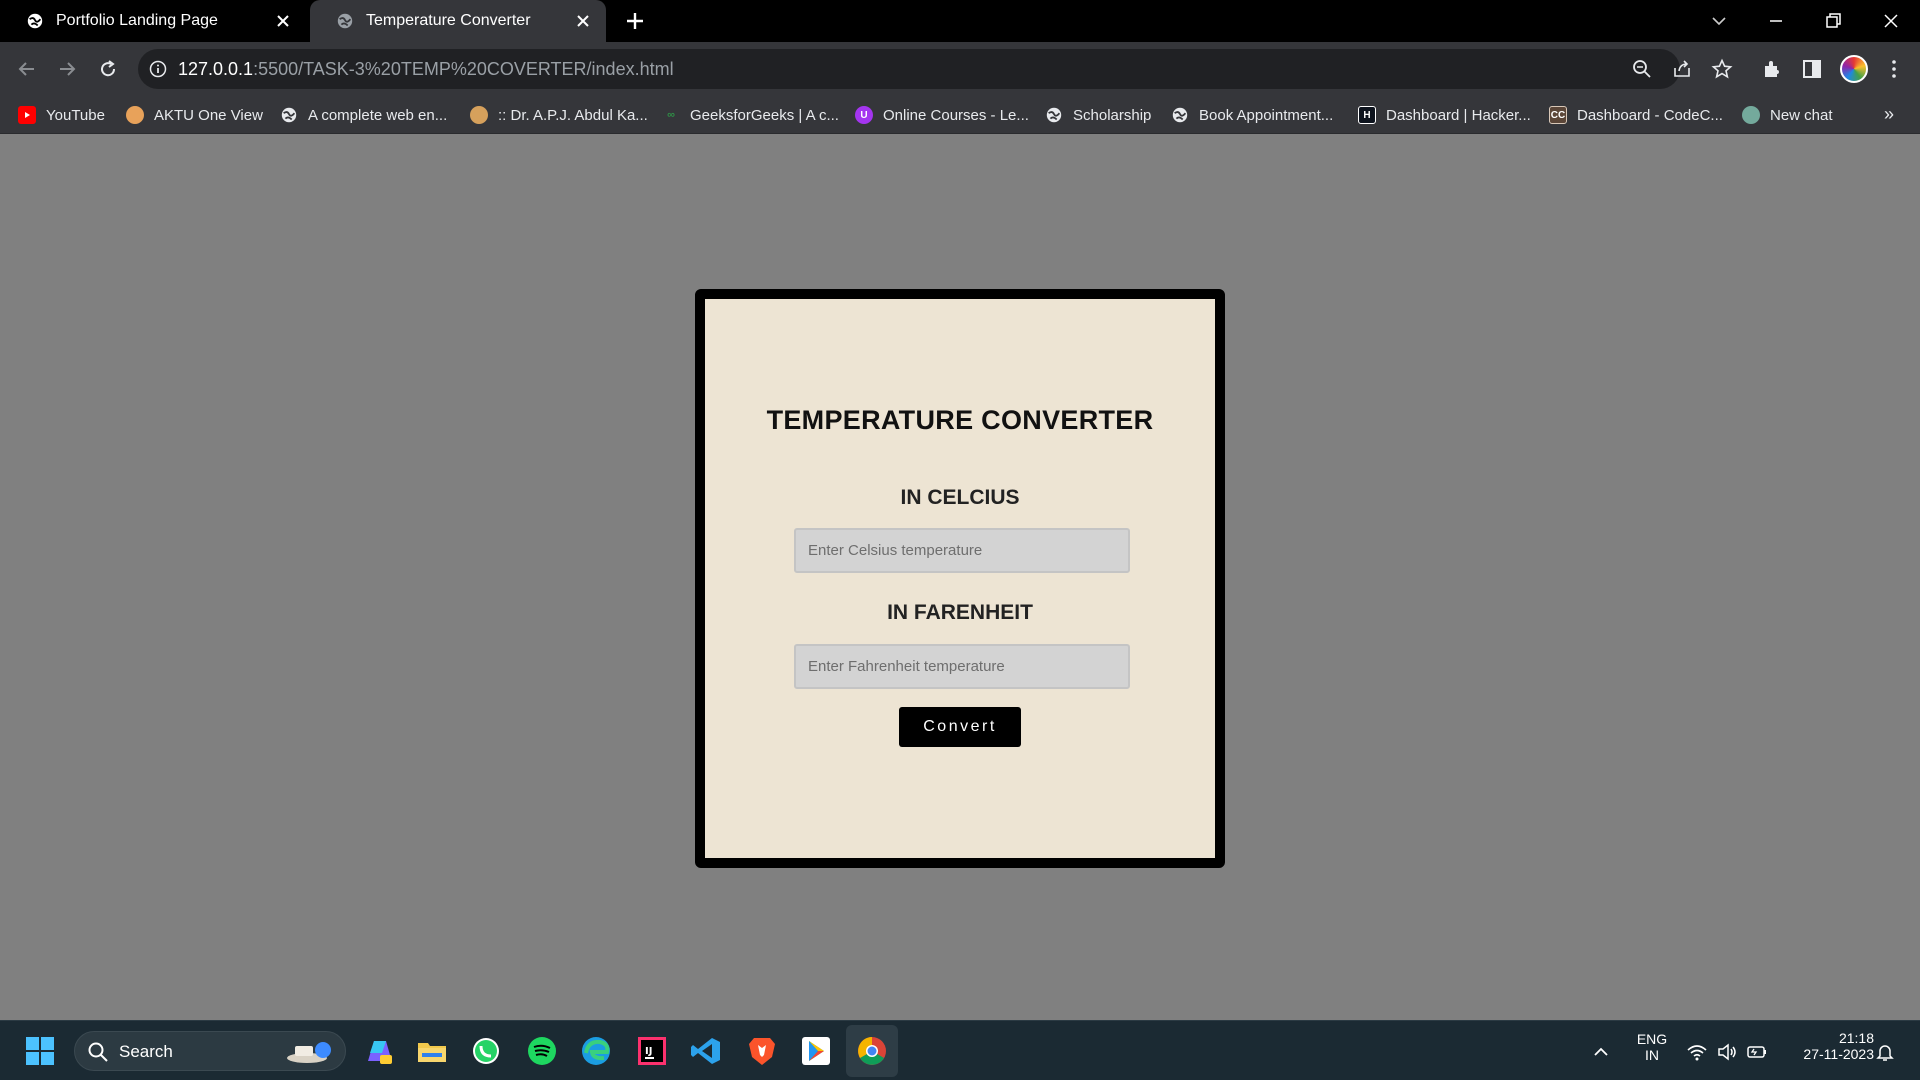 This screenshot has width=1920, height=1080. I want to click on windows-taskbar: Search IJ ENG IN 21:18 27-11-2023, so click(960, 1050).